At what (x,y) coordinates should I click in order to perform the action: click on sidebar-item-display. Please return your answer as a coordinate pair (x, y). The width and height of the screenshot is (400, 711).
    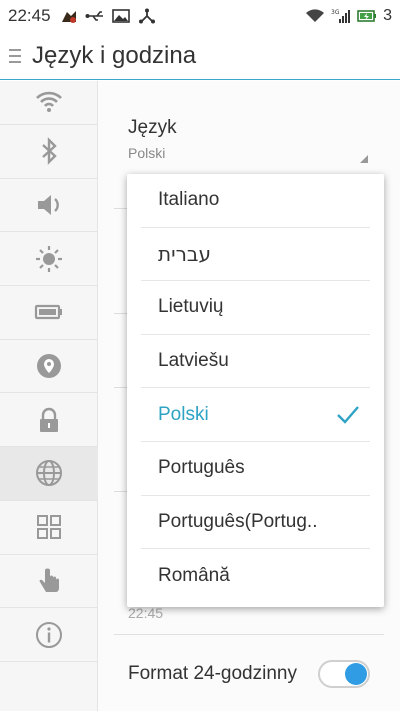
    Looking at the image, I should click on (49, 259).